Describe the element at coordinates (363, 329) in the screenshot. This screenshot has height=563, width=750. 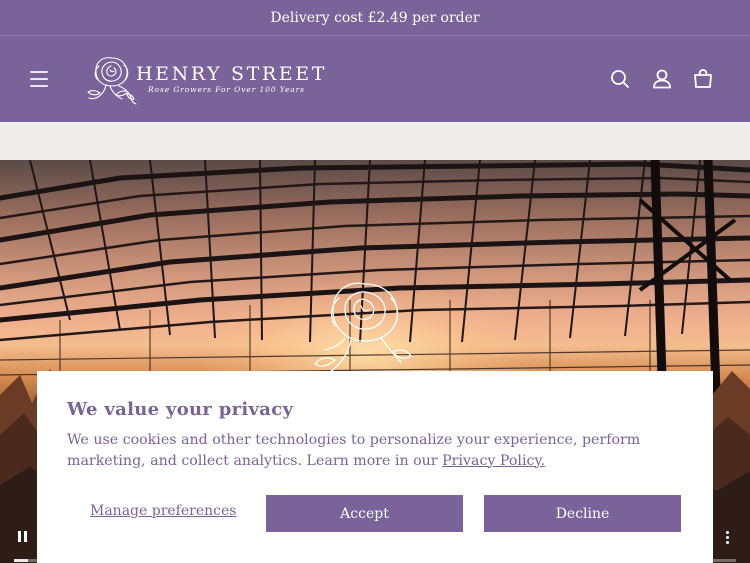
I see `rose-line-art-icon` at that location.